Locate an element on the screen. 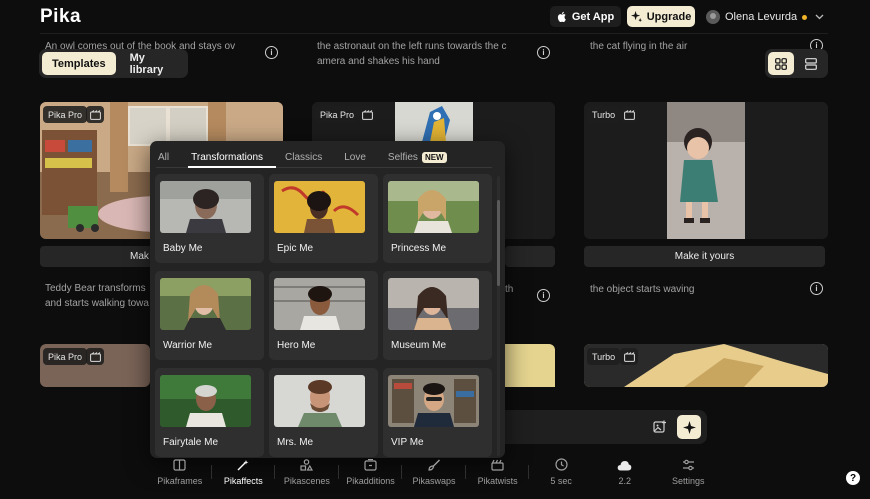 The image size is (870, 499). tool-label: Pikaswaps is located at coordinates (434, 481).